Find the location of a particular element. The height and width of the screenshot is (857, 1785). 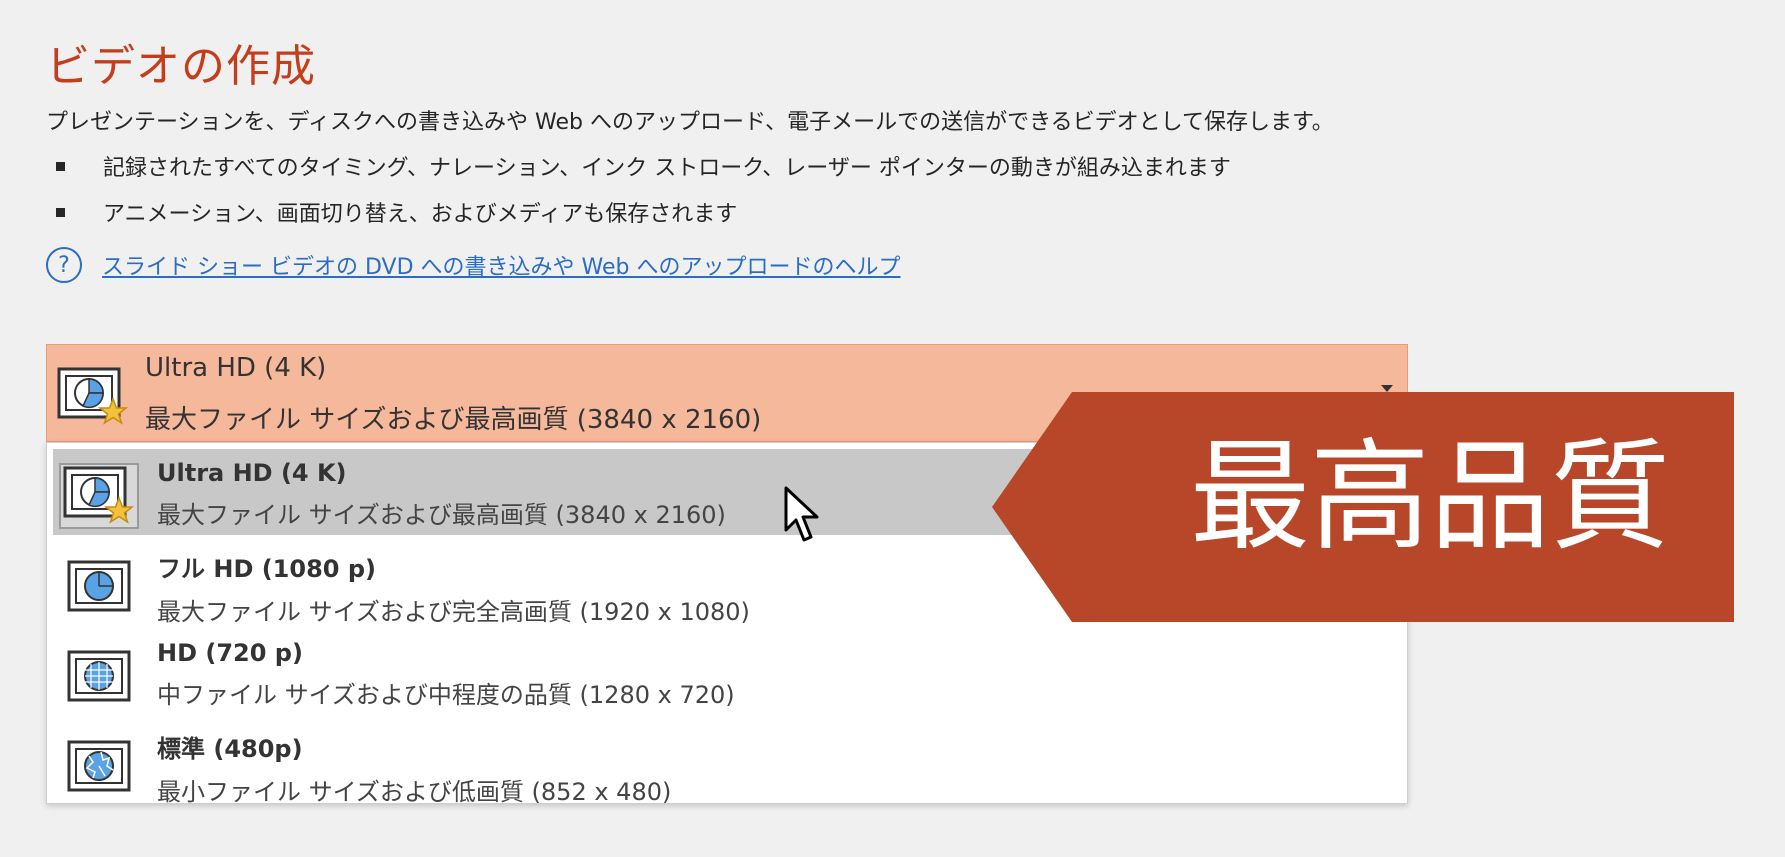

option-title: Ultra HD (4 K) is located at coordinates (252, 473).